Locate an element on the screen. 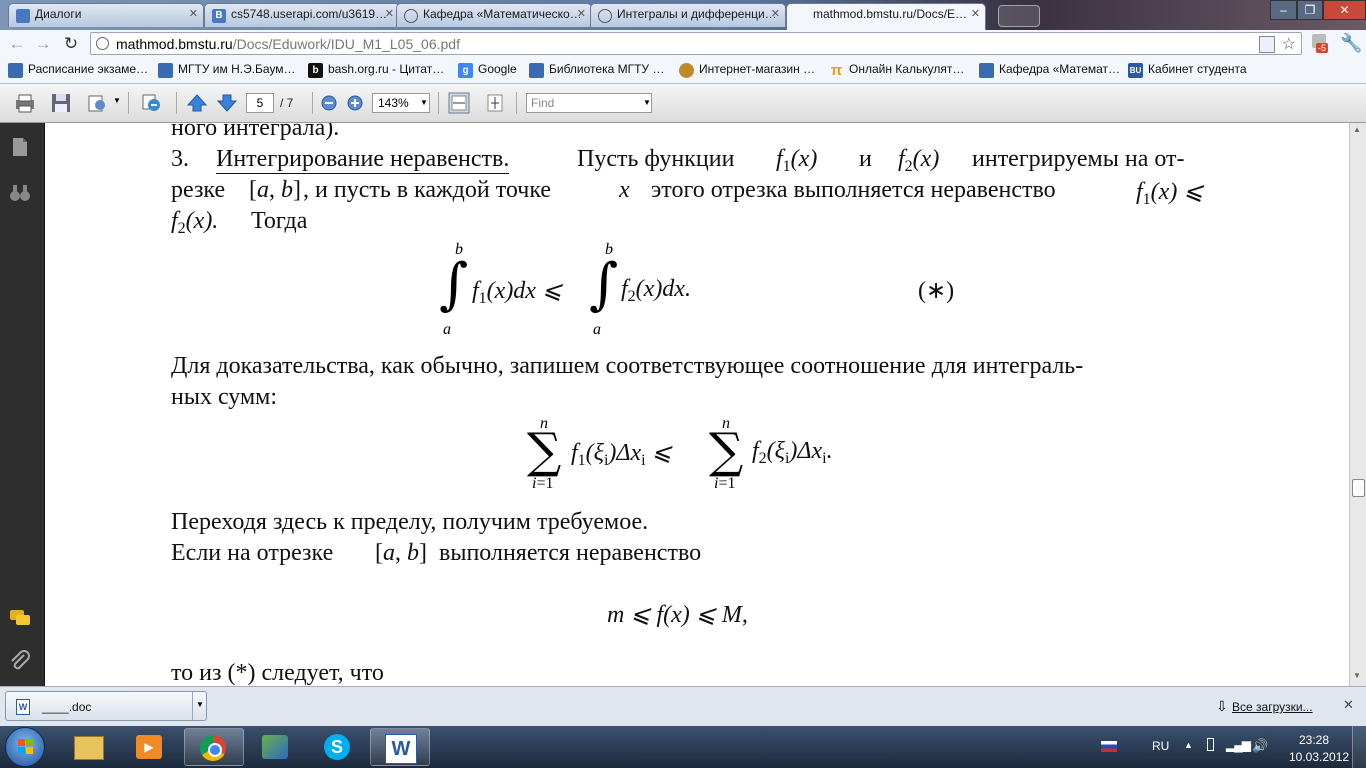 The width and height of the screenshot is (1366, 768). tab-userapi: B cs5748.userapi.com/u3619… ✕ is located at coordinates (302, 15).